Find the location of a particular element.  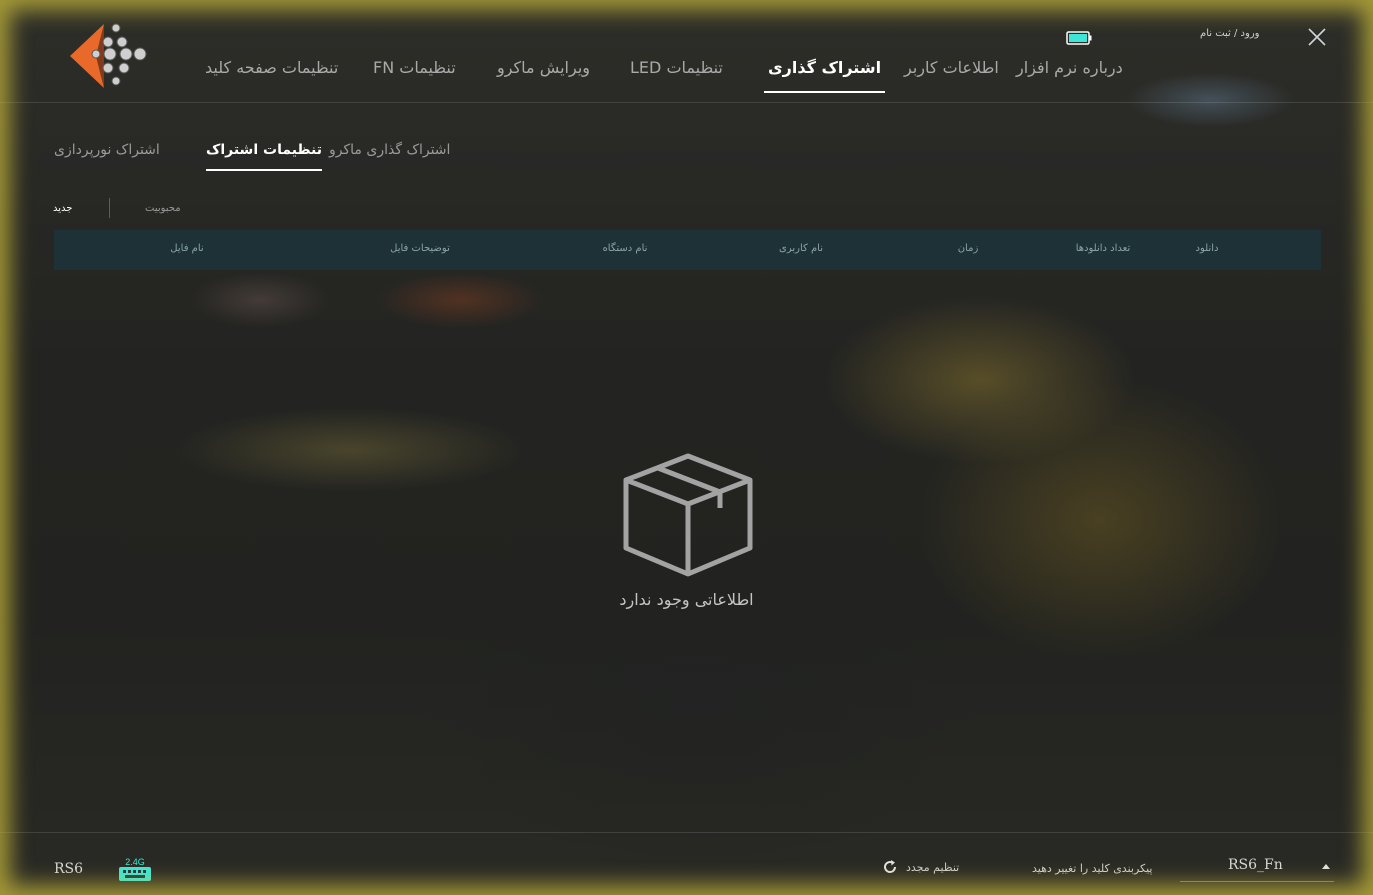

device-name: RS6 is located at coordinates (69, 869).